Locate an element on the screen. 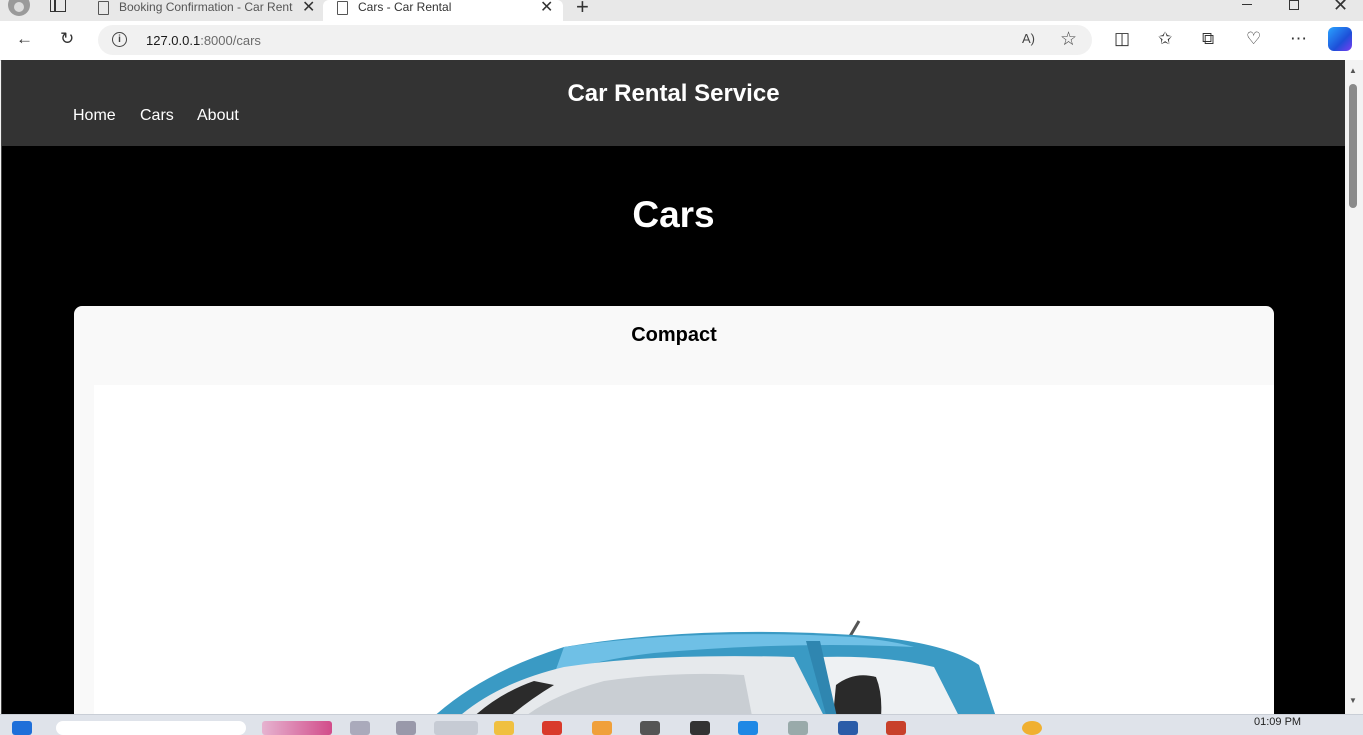 The height and width of the screenshot is (735, 1363). site-info-icon: i is located at coordinates (119, 39).